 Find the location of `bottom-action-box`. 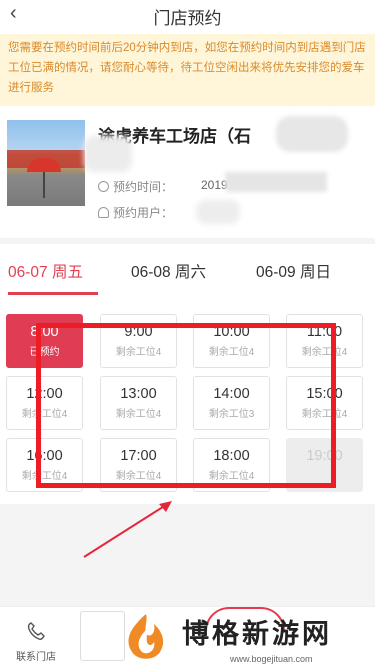

bottom-action-box is located at coordinates (102, 636).